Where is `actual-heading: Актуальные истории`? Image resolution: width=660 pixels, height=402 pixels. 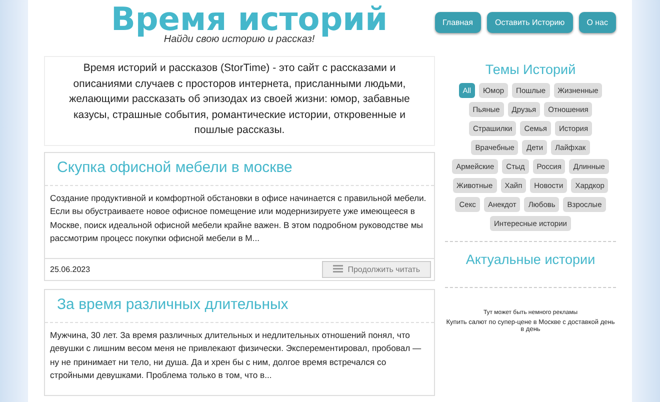 actual-heading: Актуальные истории is located at coordinates (531, 259).